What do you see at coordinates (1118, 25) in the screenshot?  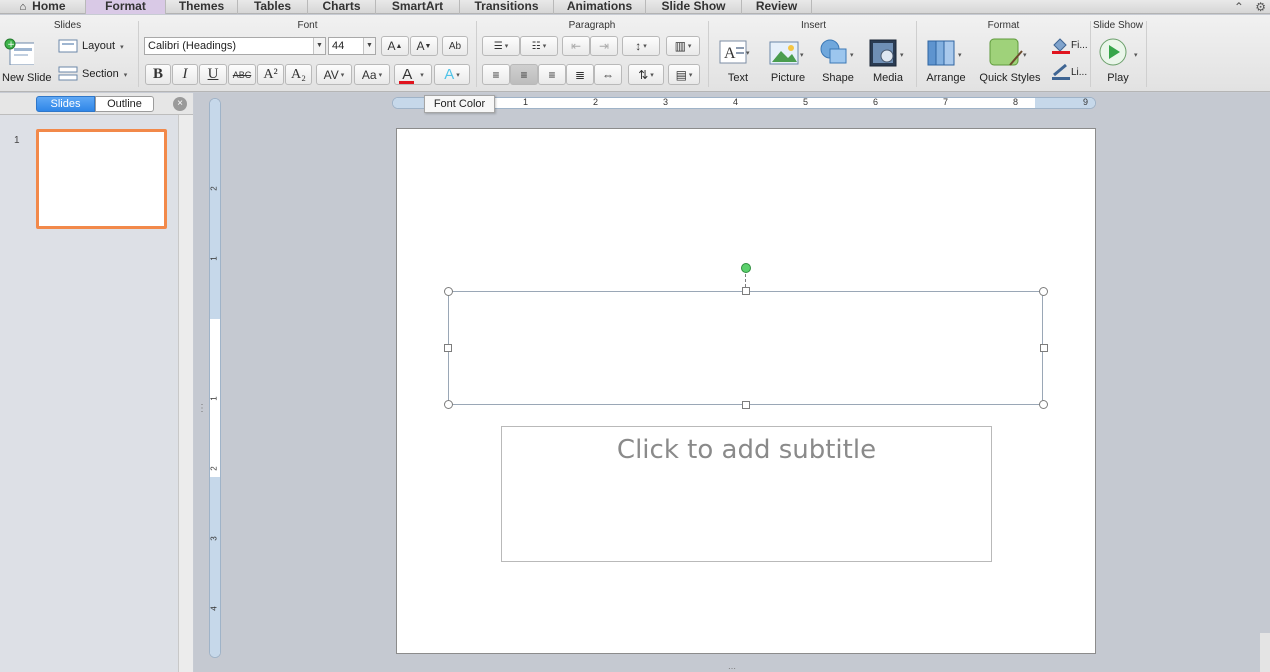 I see `group-title-slide-show: Slide Show` at bounding box center [1118, 25].